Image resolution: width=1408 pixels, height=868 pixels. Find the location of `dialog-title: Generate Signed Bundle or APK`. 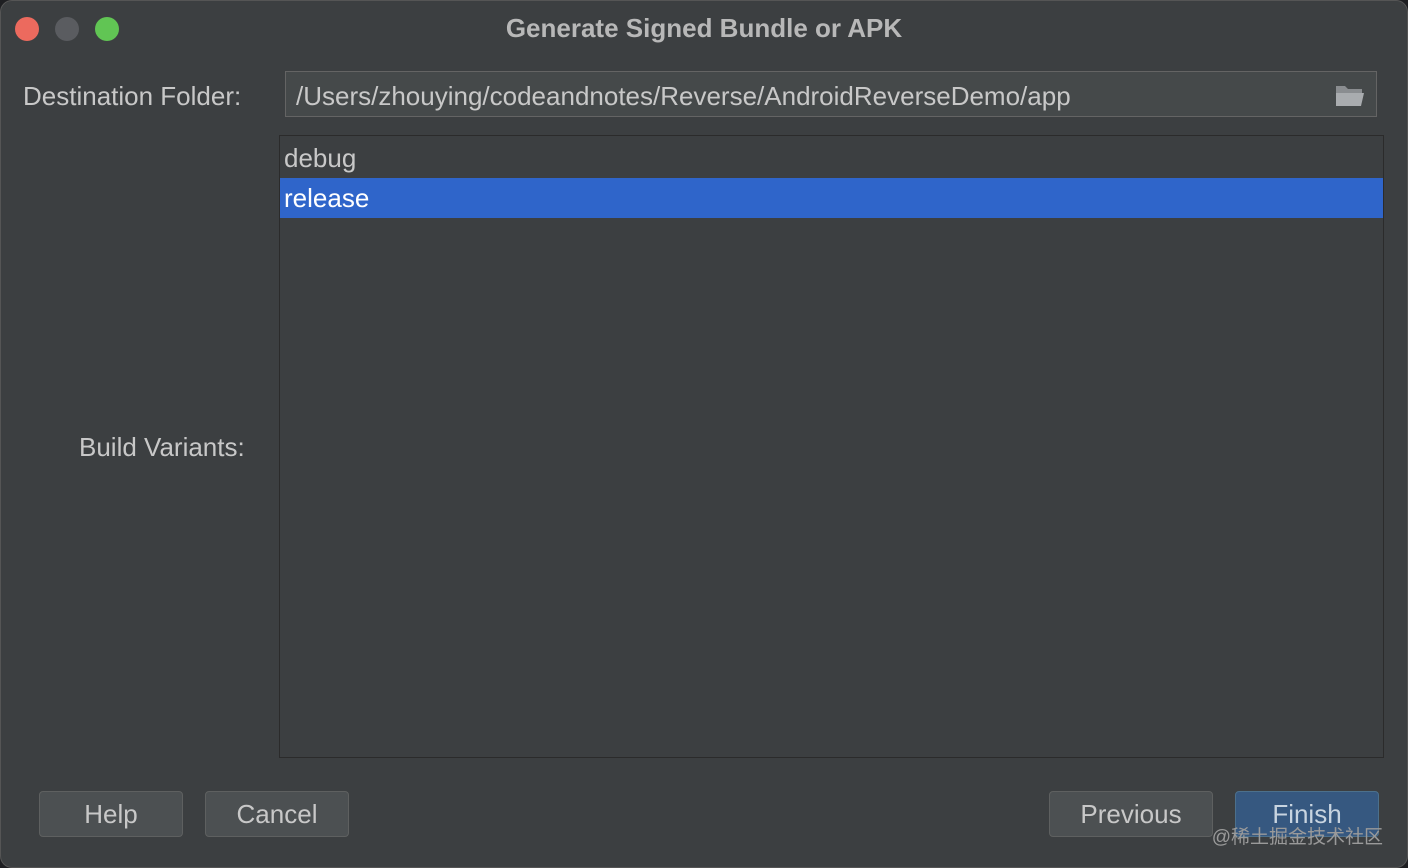

dialog-title: Generate Signed Bundle or APK is located at coordinates (704, 28).